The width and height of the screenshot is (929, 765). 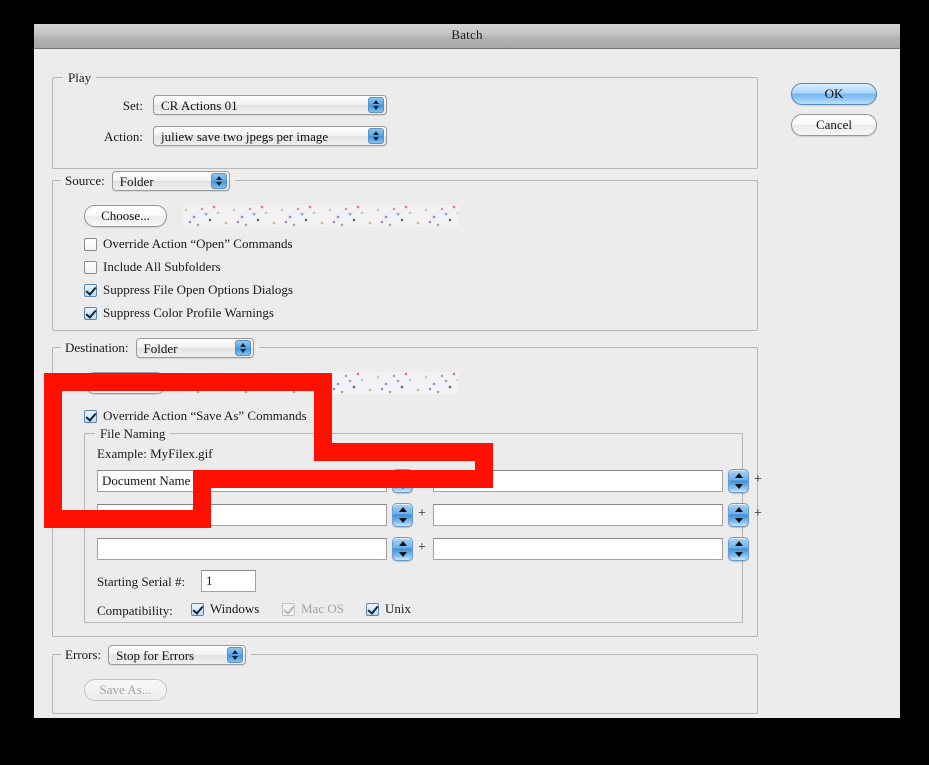 I want to click on naming-row-3-right-stepper, so click(x=738, y=549).